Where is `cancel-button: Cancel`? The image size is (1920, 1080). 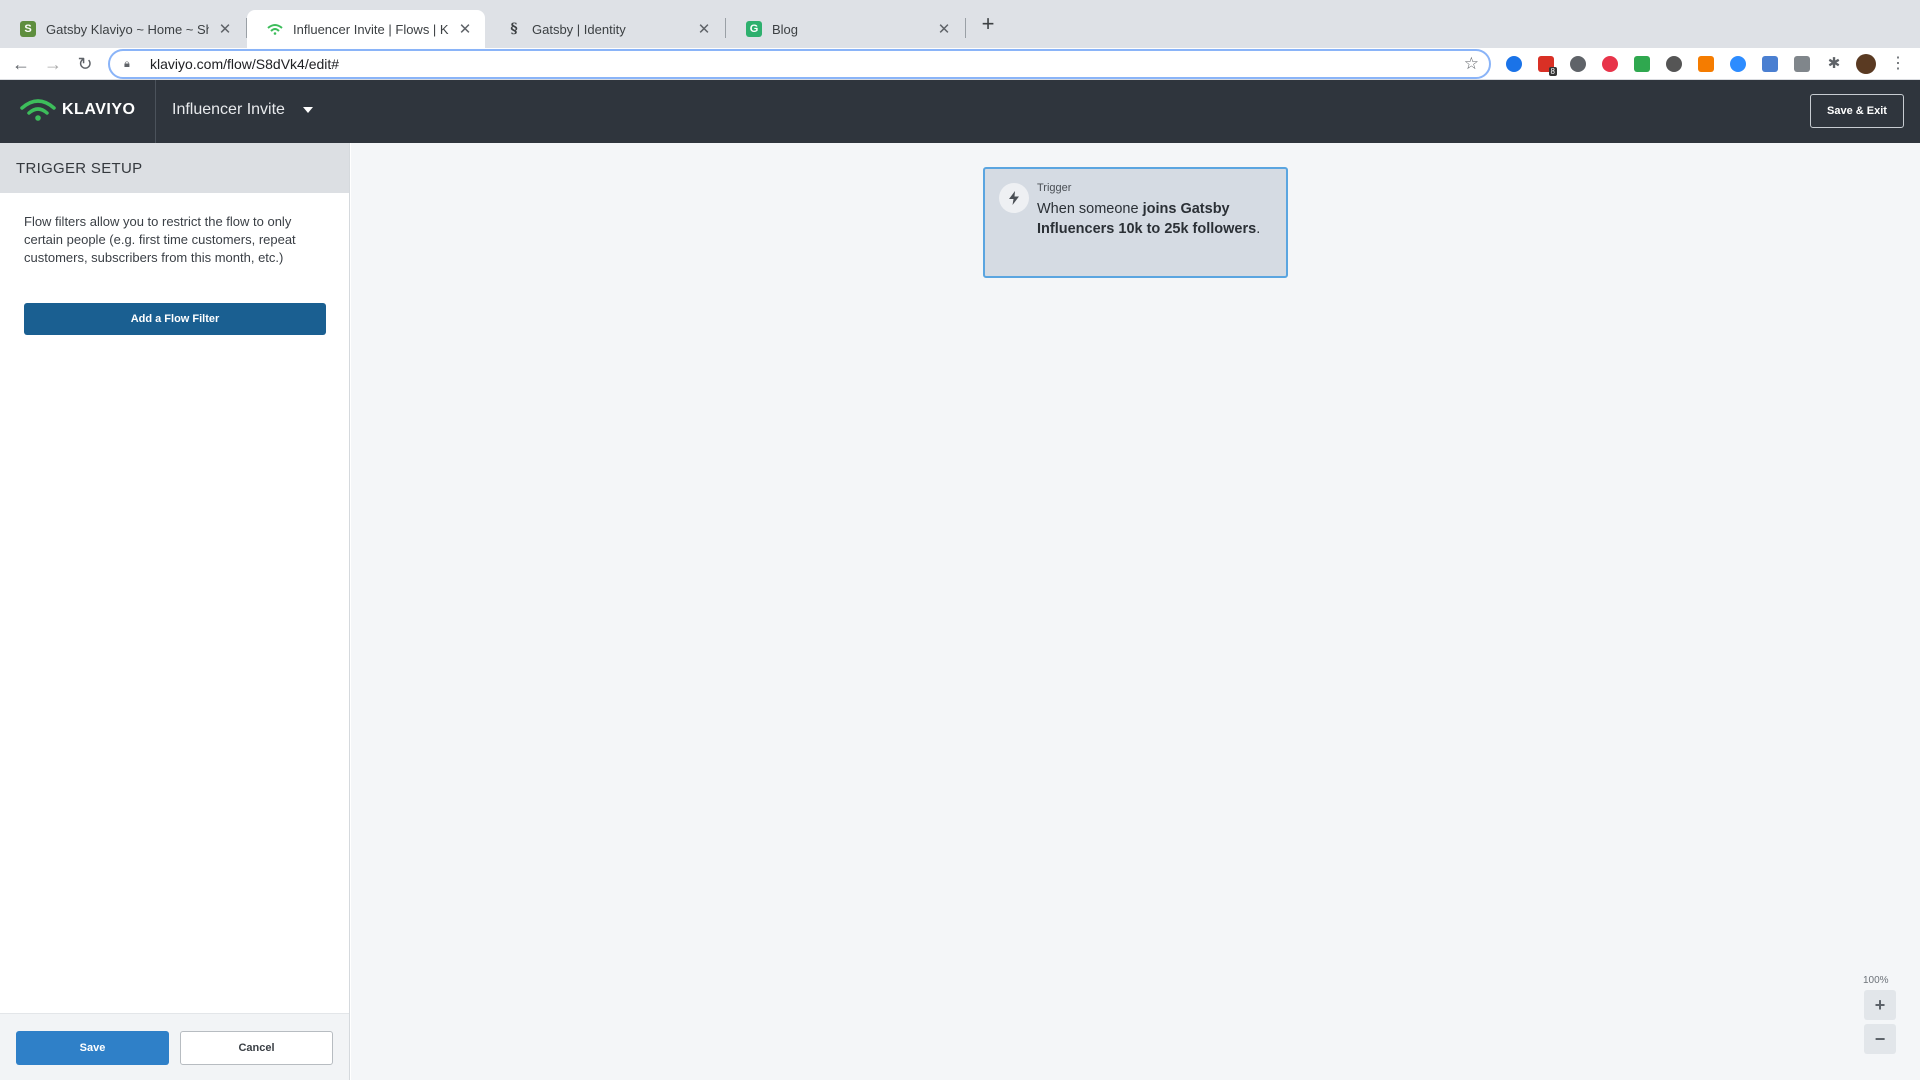 cancel-button: Cancel is located at coordinates (256, 1048).